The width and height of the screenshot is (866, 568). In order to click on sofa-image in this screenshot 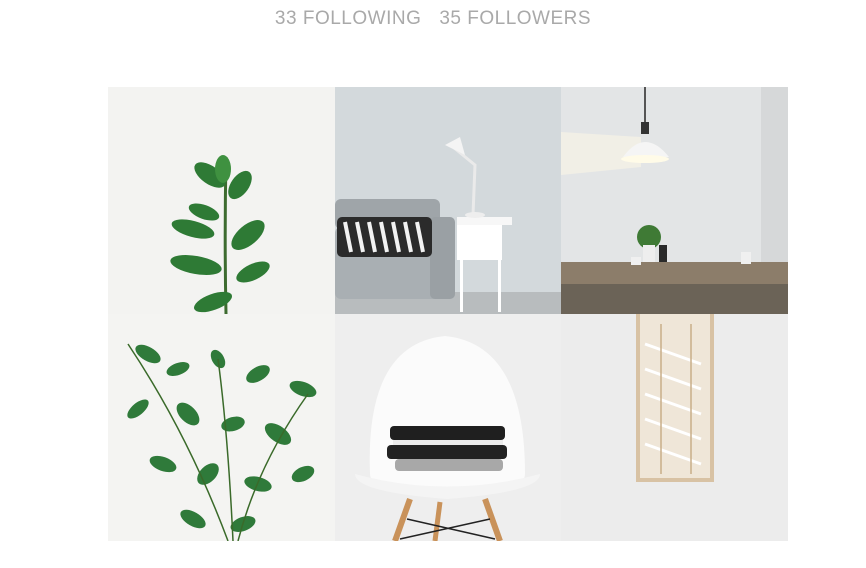, I will do `click(448, 200)`.